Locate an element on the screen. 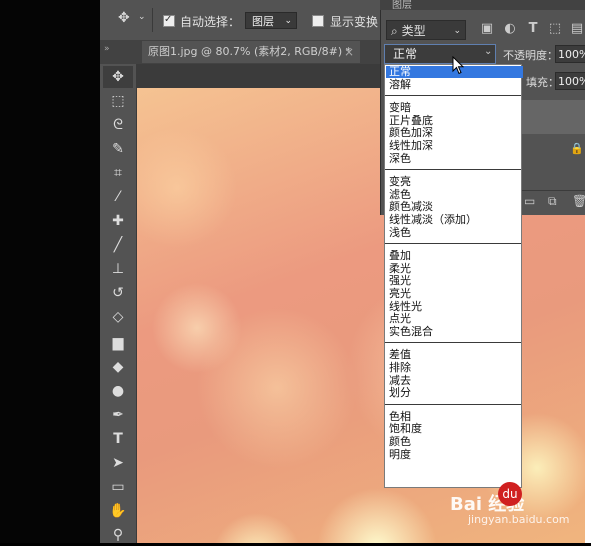 The image size is (591, 546). marquee-tool-icon: ⬚ is located at coordinates (118, 101).